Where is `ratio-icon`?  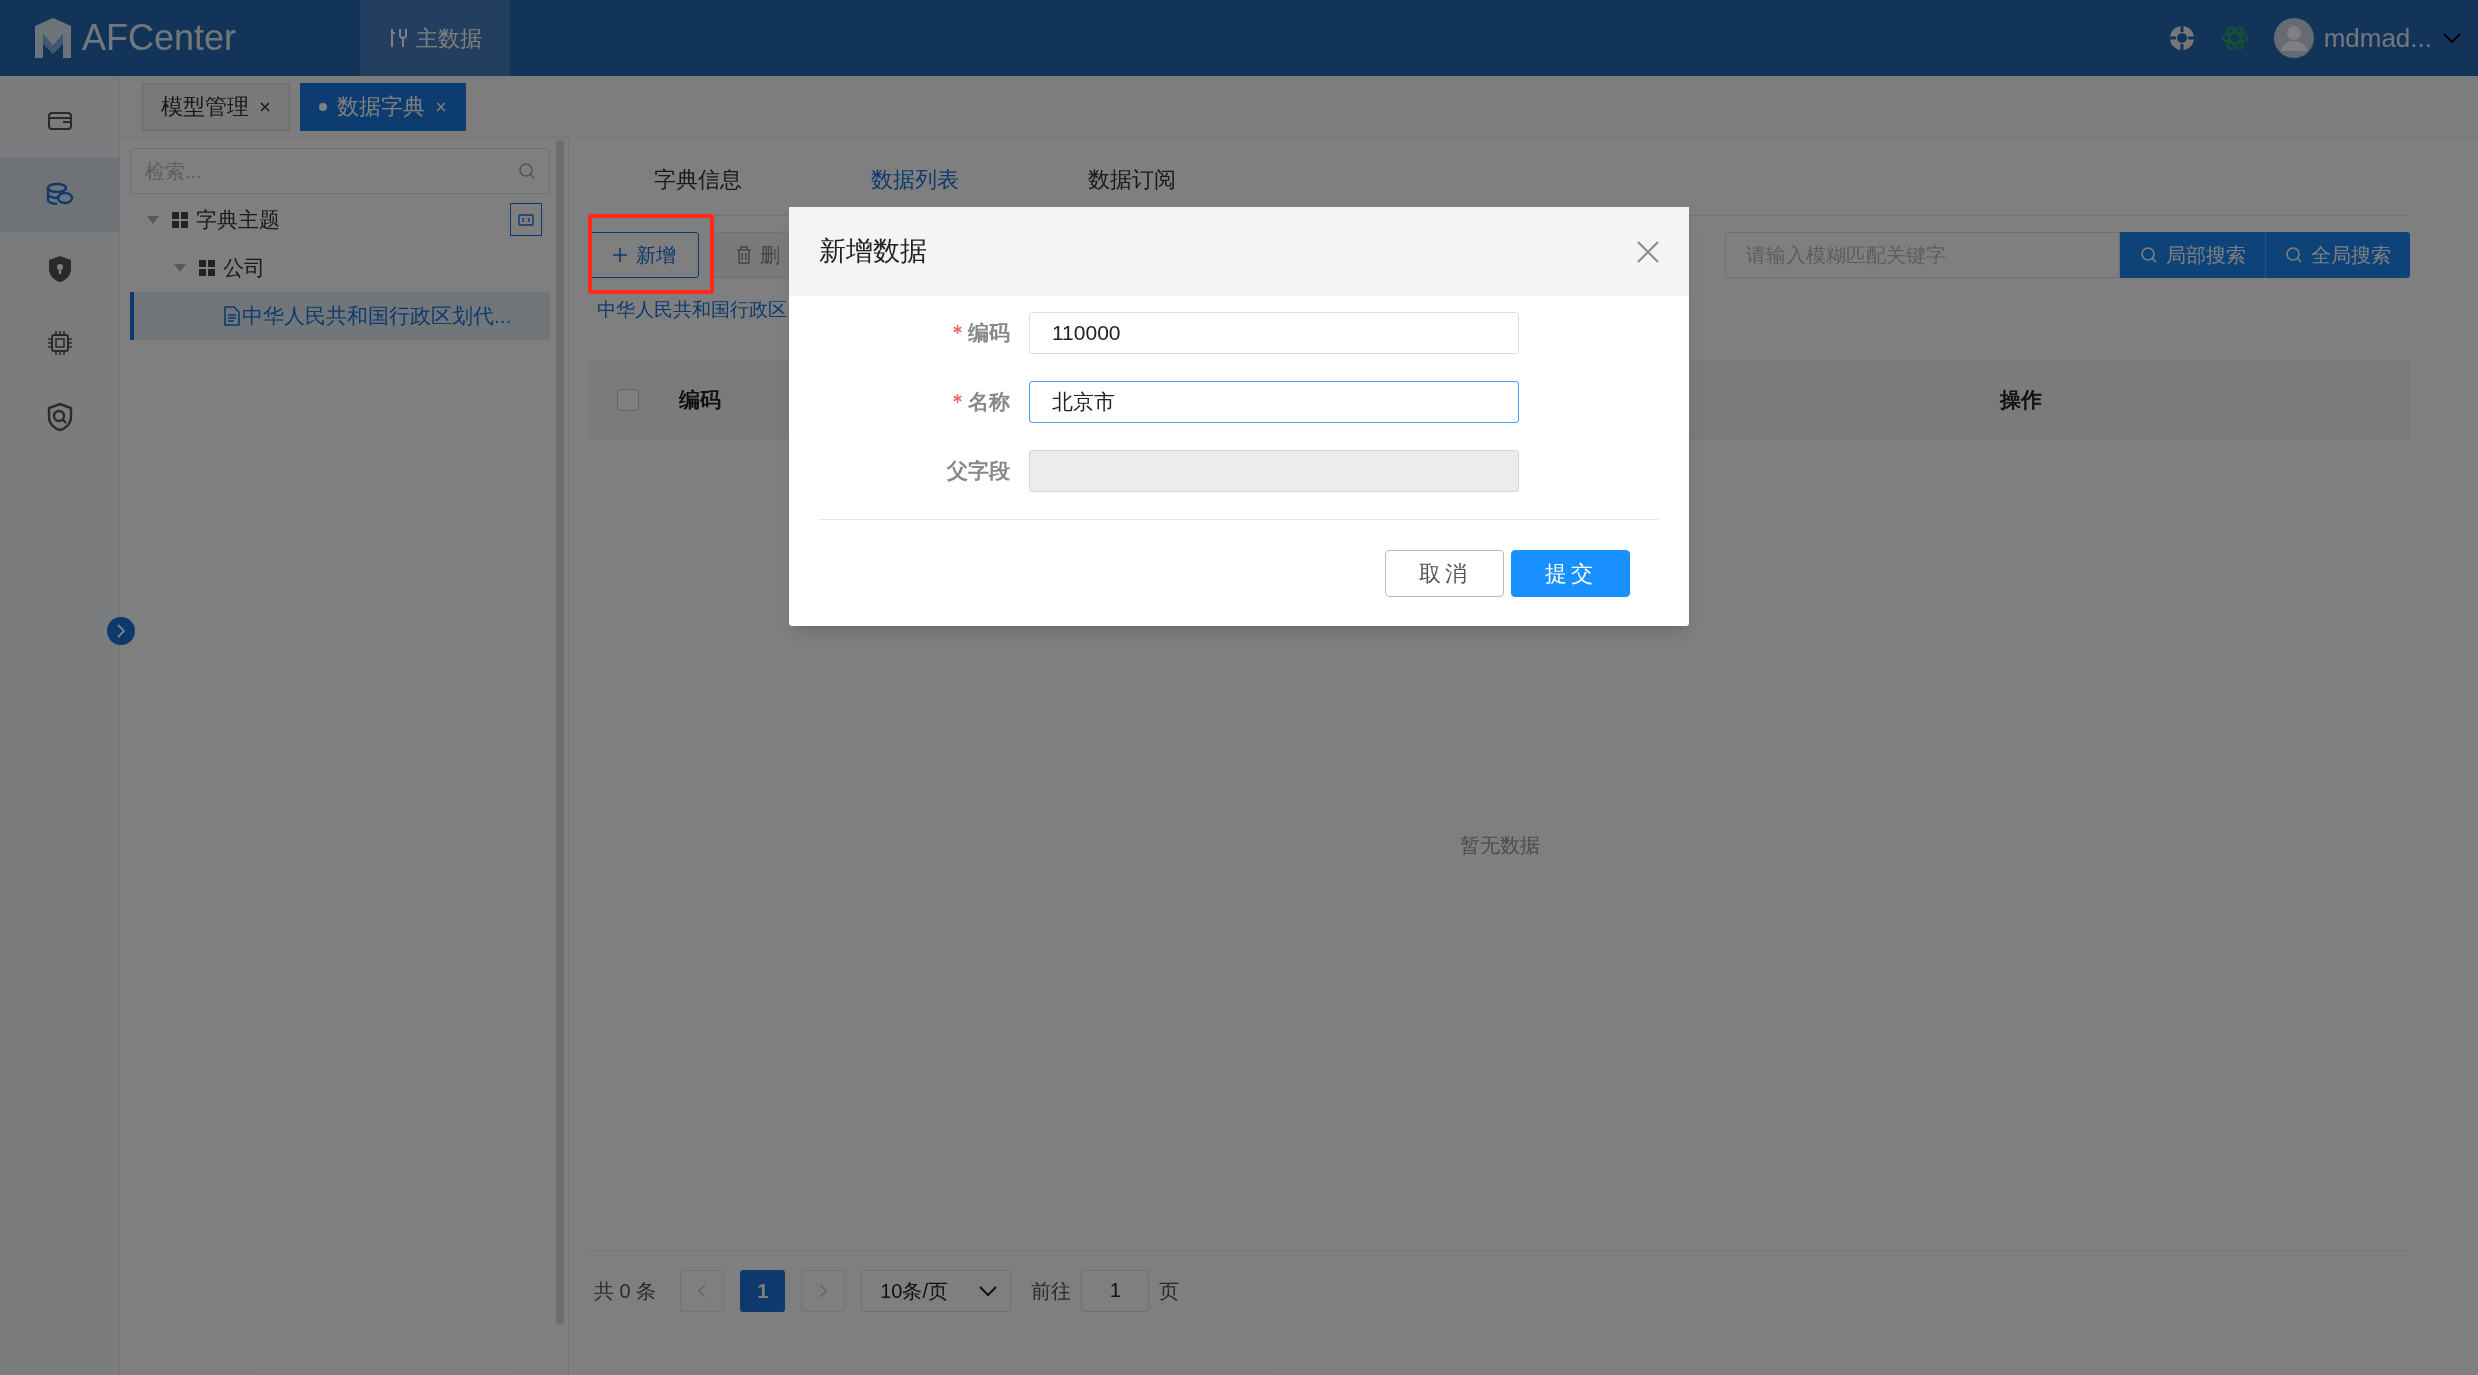
ratio-icon is located at coordinates (526, 219).